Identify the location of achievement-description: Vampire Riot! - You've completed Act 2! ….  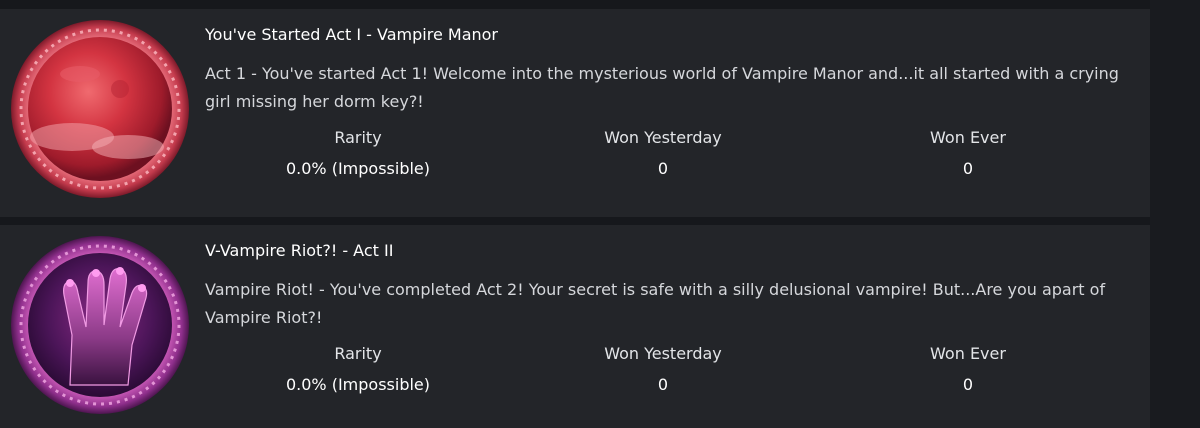
(655, 303).